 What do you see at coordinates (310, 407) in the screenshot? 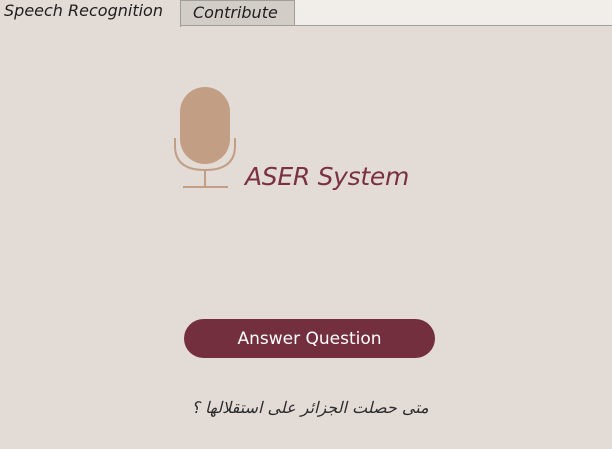
I see `question-text: متى حصلت الجزائر على استقلالها ؟` at bounding box center [310, 407].